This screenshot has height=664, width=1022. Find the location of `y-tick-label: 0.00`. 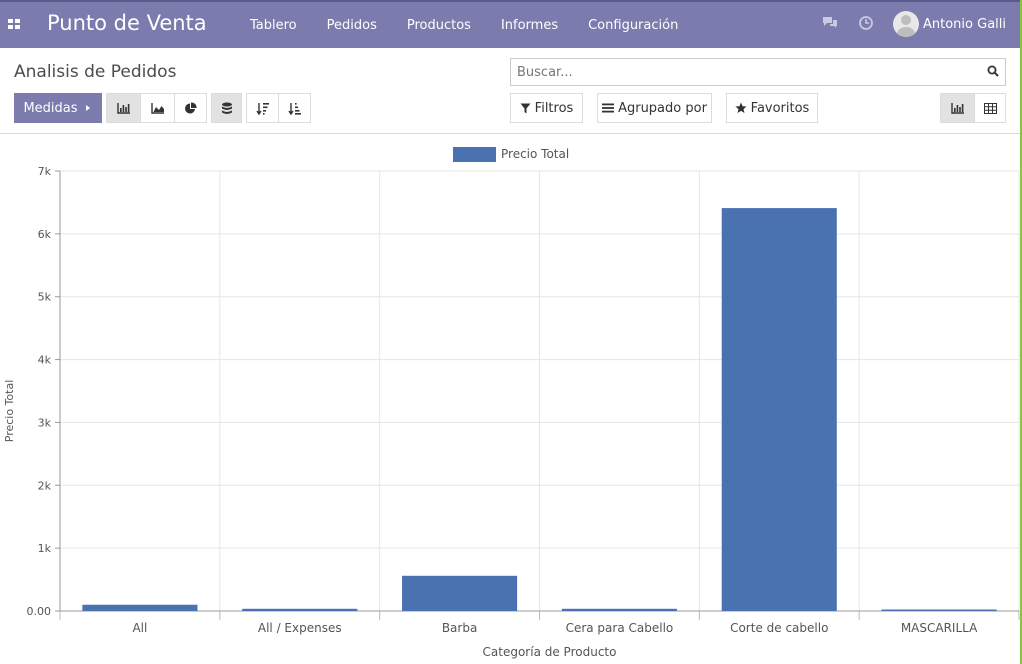

y-tick-label: 0.00 is located at coordinates (39, 611).